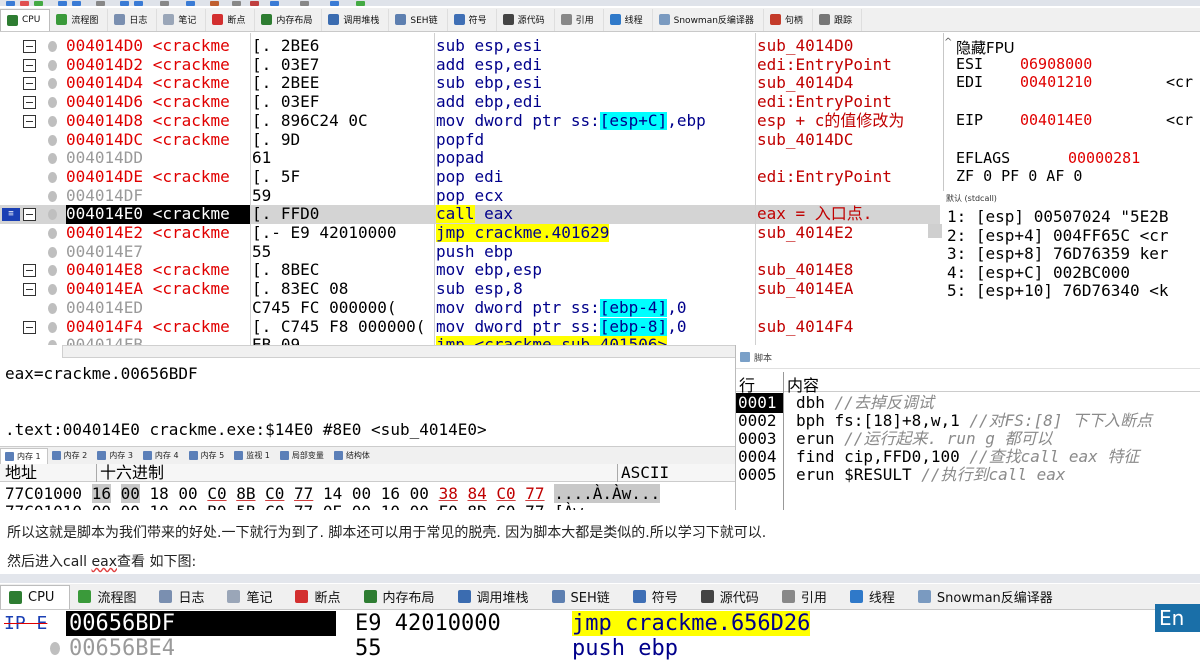 Image resolution: width=1200 pixels, height=663 pixels. What do you see at coordinates (534, 493) in the screenshot?
I see `hex-byte: 77` at bounding box center [534, 493].